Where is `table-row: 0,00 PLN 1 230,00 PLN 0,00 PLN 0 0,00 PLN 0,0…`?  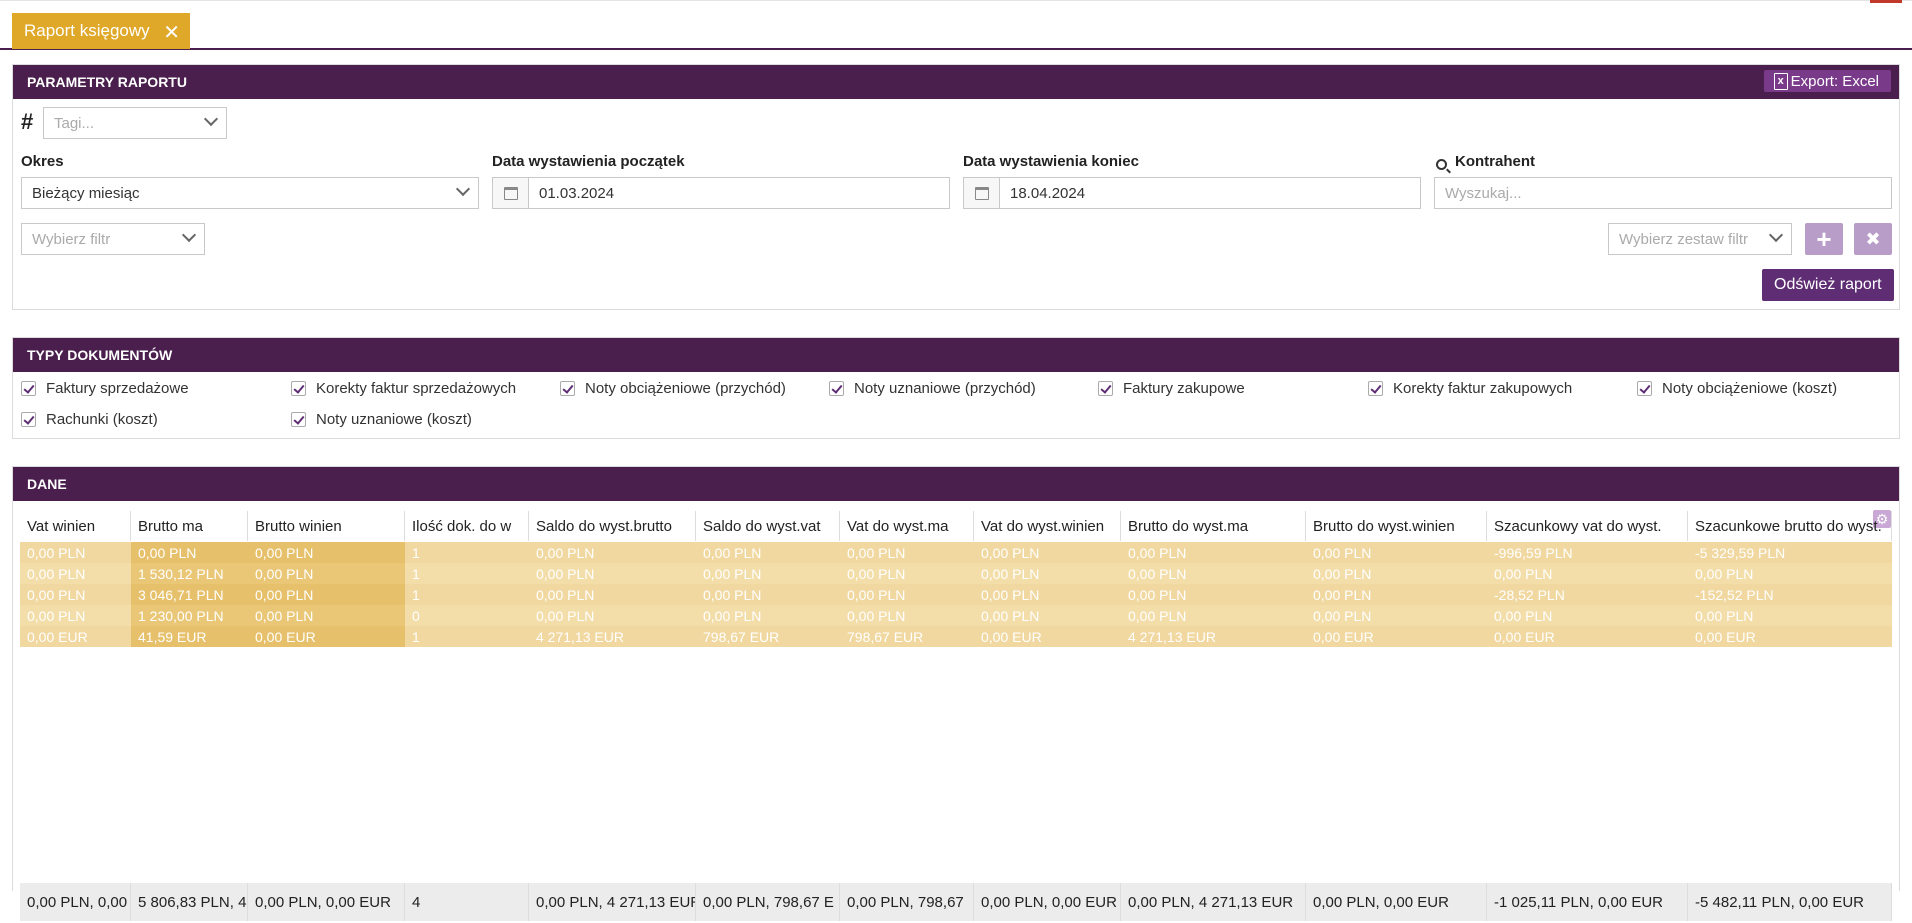 table-row: 0,00 PLN 1 230,00 PLN 0,00 PLN 0 0,00 PLN 0,0… is located at coordinates (956, 615).